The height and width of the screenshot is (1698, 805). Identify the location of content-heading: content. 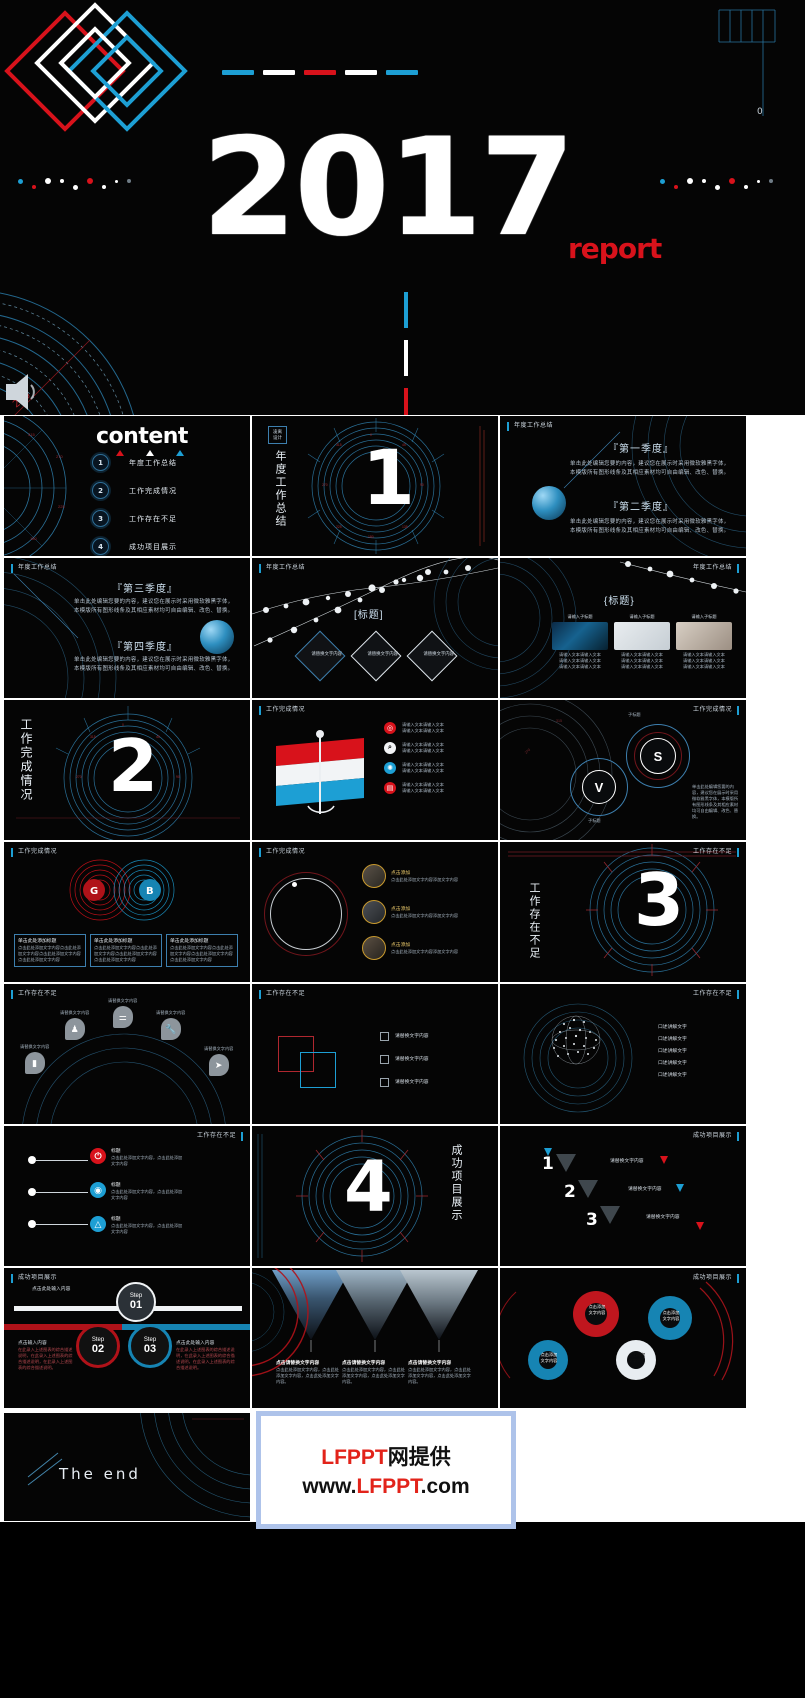
(142, 436).